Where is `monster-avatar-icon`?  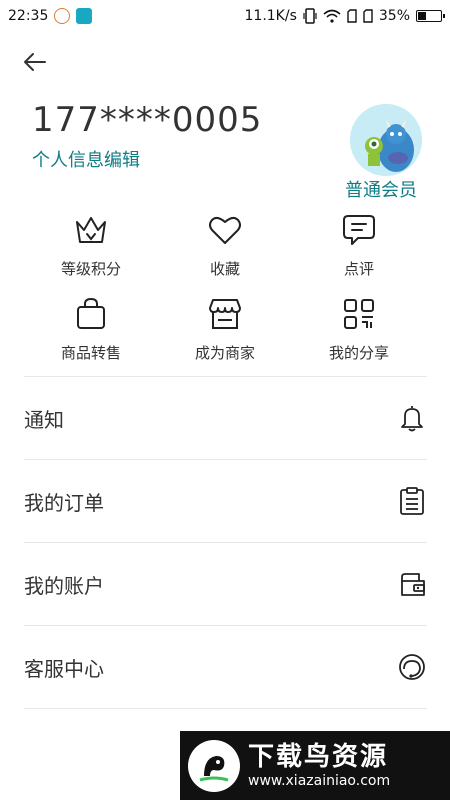
monster-avatar-icon is located at coordinates (386, 140).